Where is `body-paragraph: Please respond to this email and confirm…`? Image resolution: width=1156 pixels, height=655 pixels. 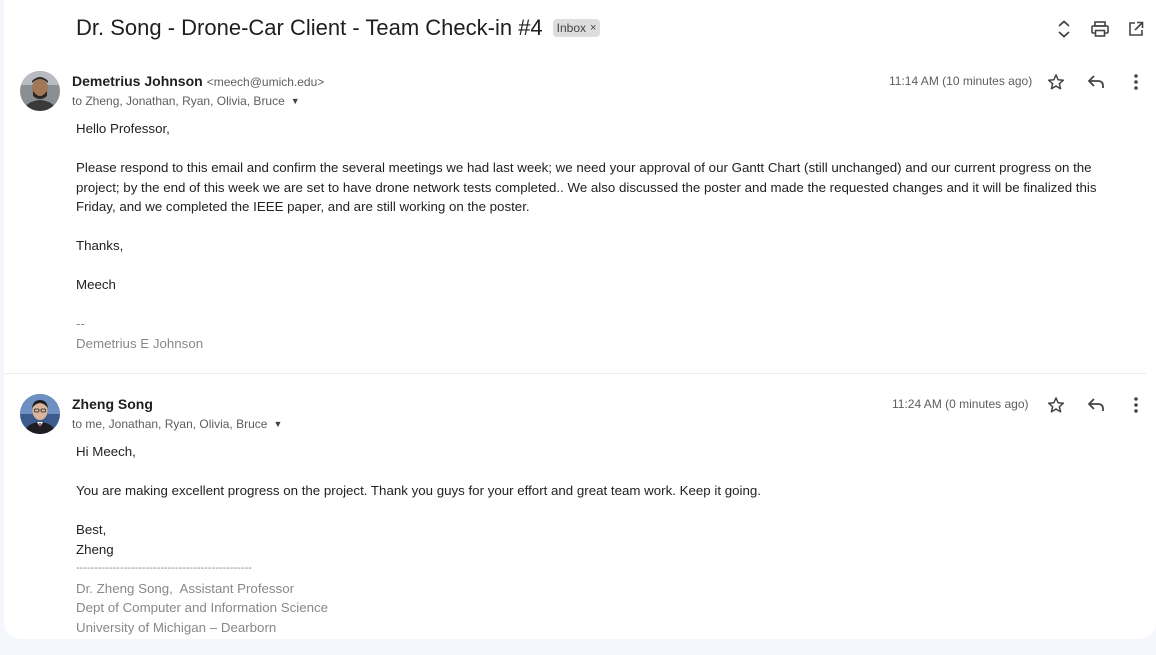 body-paragraph: Please respond to this email and confirm… is located at coordinates (586, 187).